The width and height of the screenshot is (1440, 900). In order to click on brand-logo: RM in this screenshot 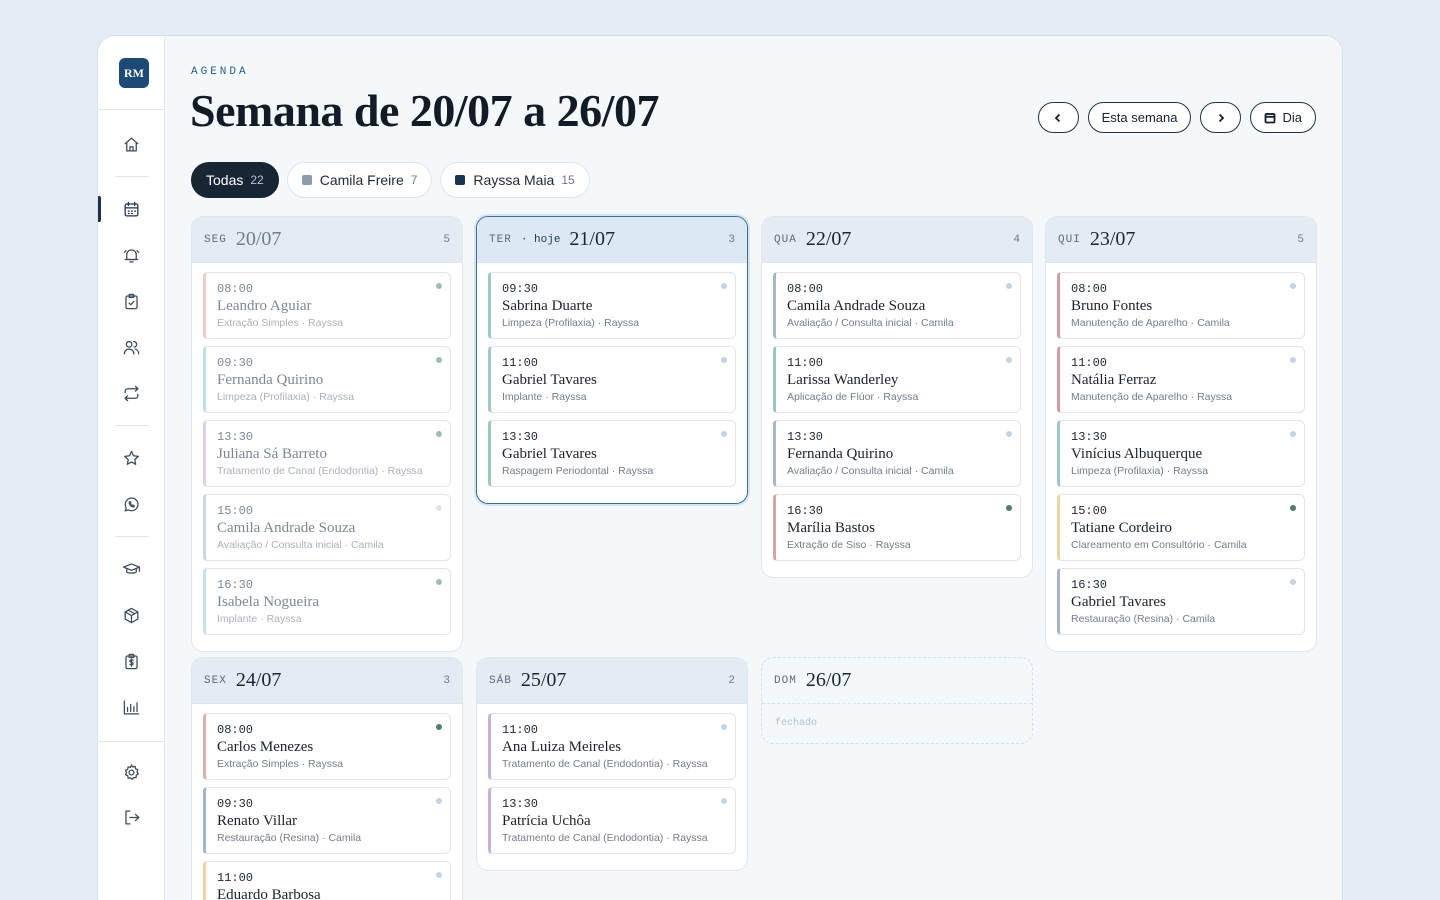, I will do `click(134, 73)`.